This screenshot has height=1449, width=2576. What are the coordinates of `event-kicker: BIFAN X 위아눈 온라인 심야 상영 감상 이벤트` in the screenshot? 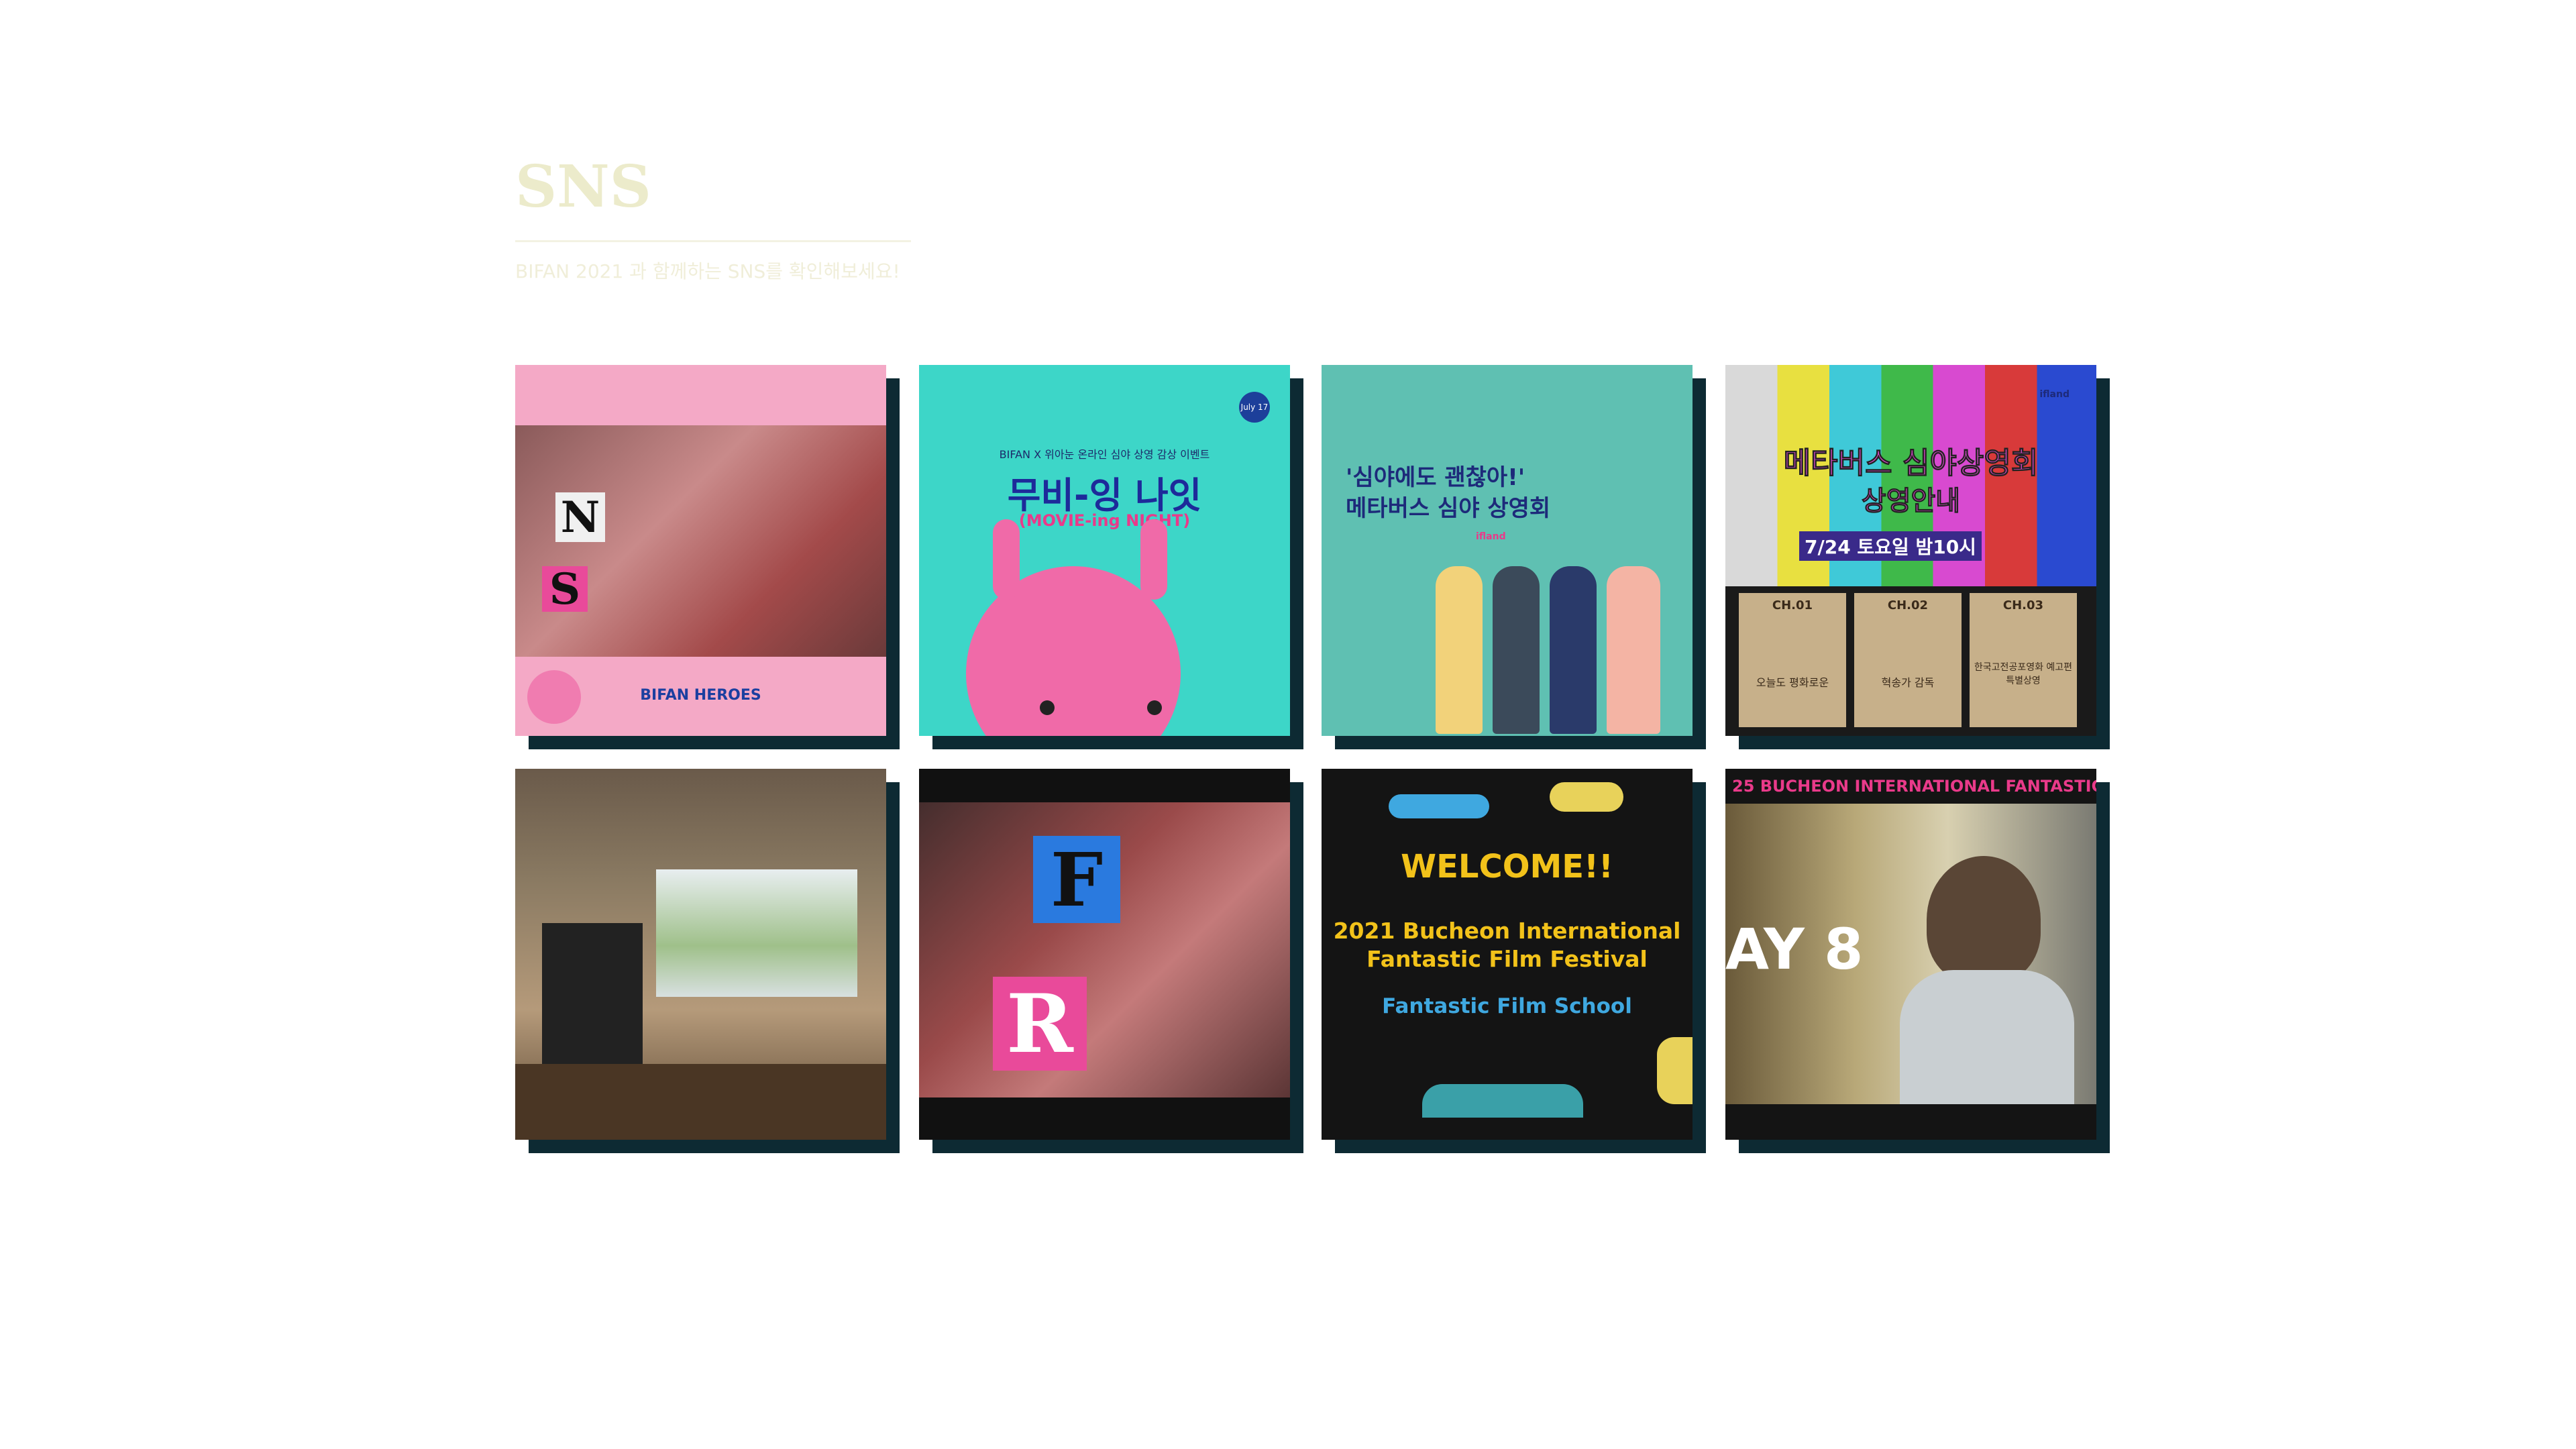 It's located at (1104, 454).